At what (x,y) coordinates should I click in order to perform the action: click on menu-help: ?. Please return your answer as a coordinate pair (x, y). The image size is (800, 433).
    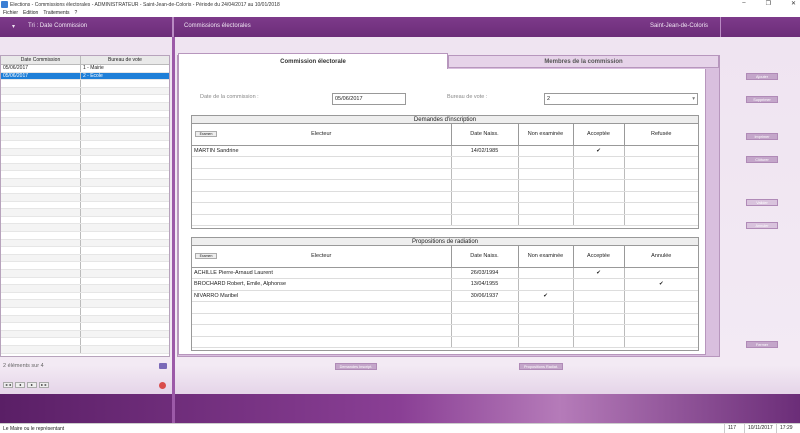
    Looking at the image, I should click on (76, 13).